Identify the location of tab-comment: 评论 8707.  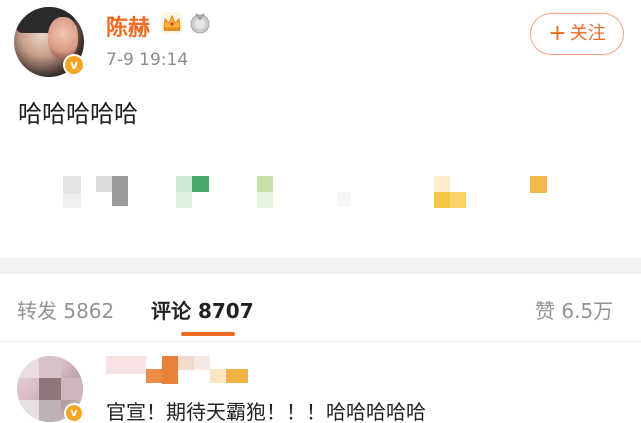
(202, 309).